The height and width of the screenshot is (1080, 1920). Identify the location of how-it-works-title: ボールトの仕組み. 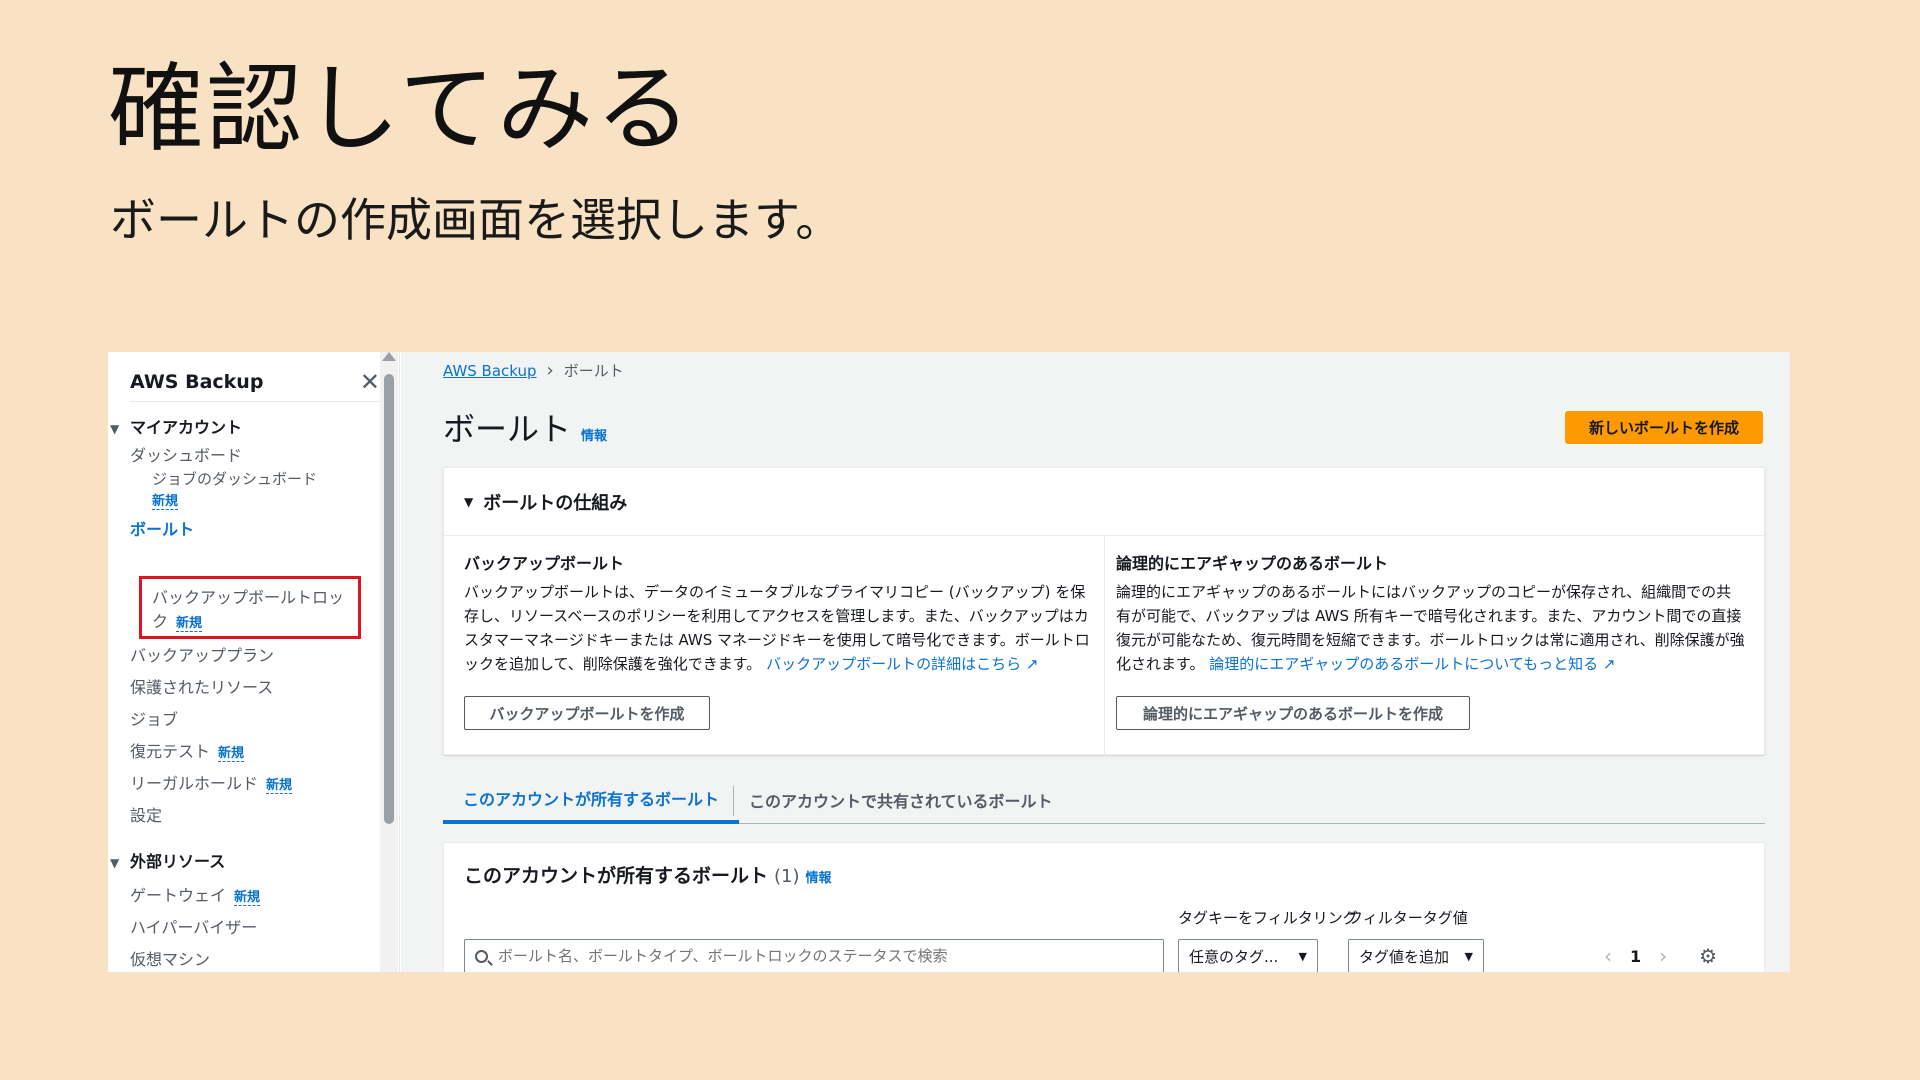
(555, 503).